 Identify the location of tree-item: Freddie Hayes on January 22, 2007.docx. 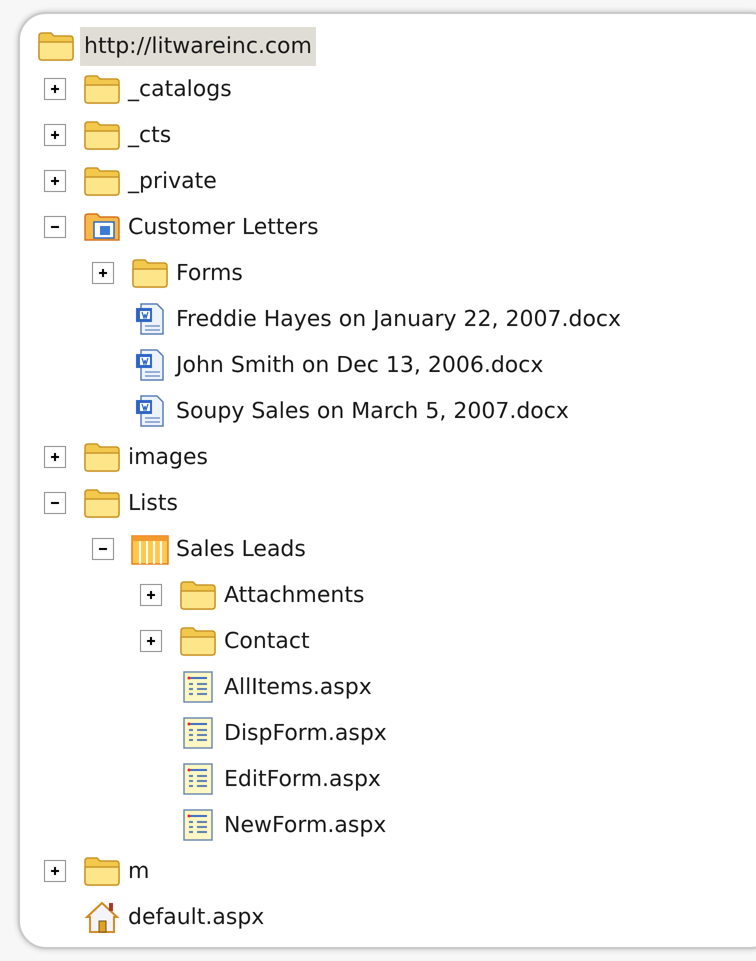
(399, 319).